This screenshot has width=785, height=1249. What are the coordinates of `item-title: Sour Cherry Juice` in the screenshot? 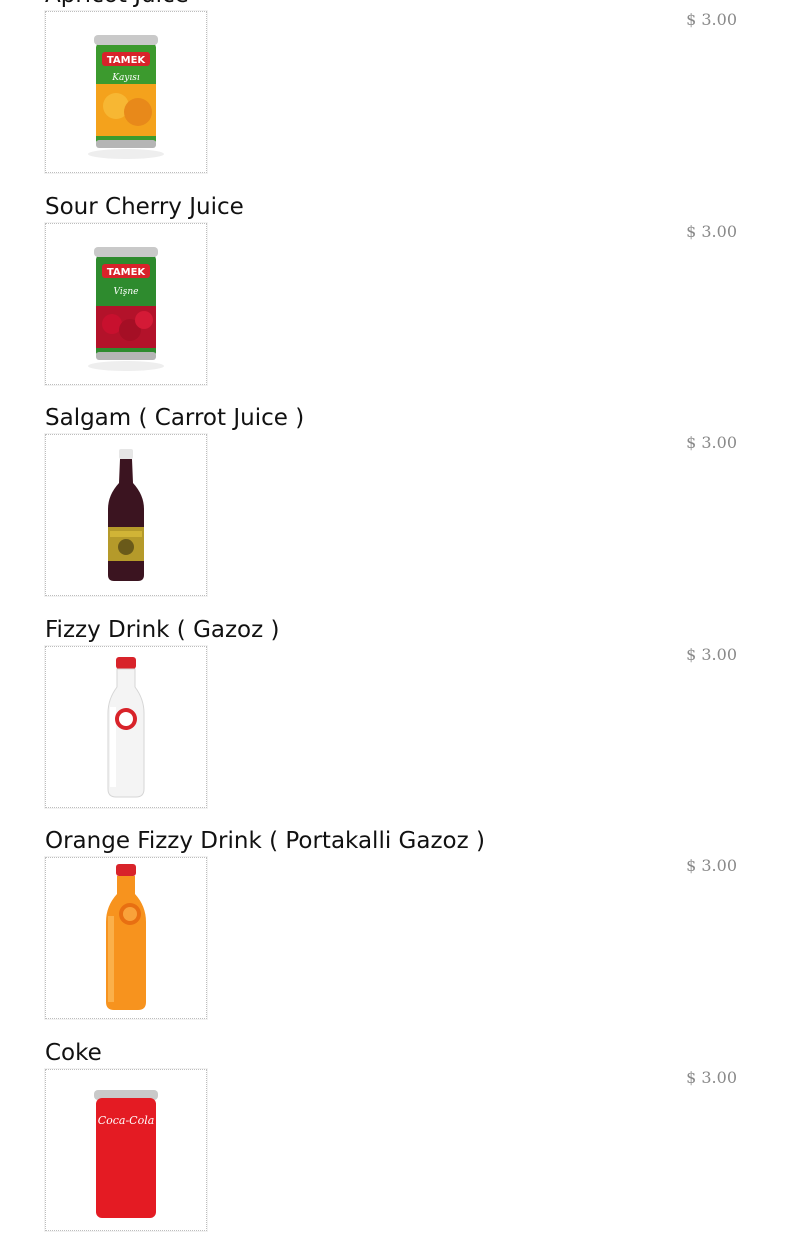 It's located at (144, 207).